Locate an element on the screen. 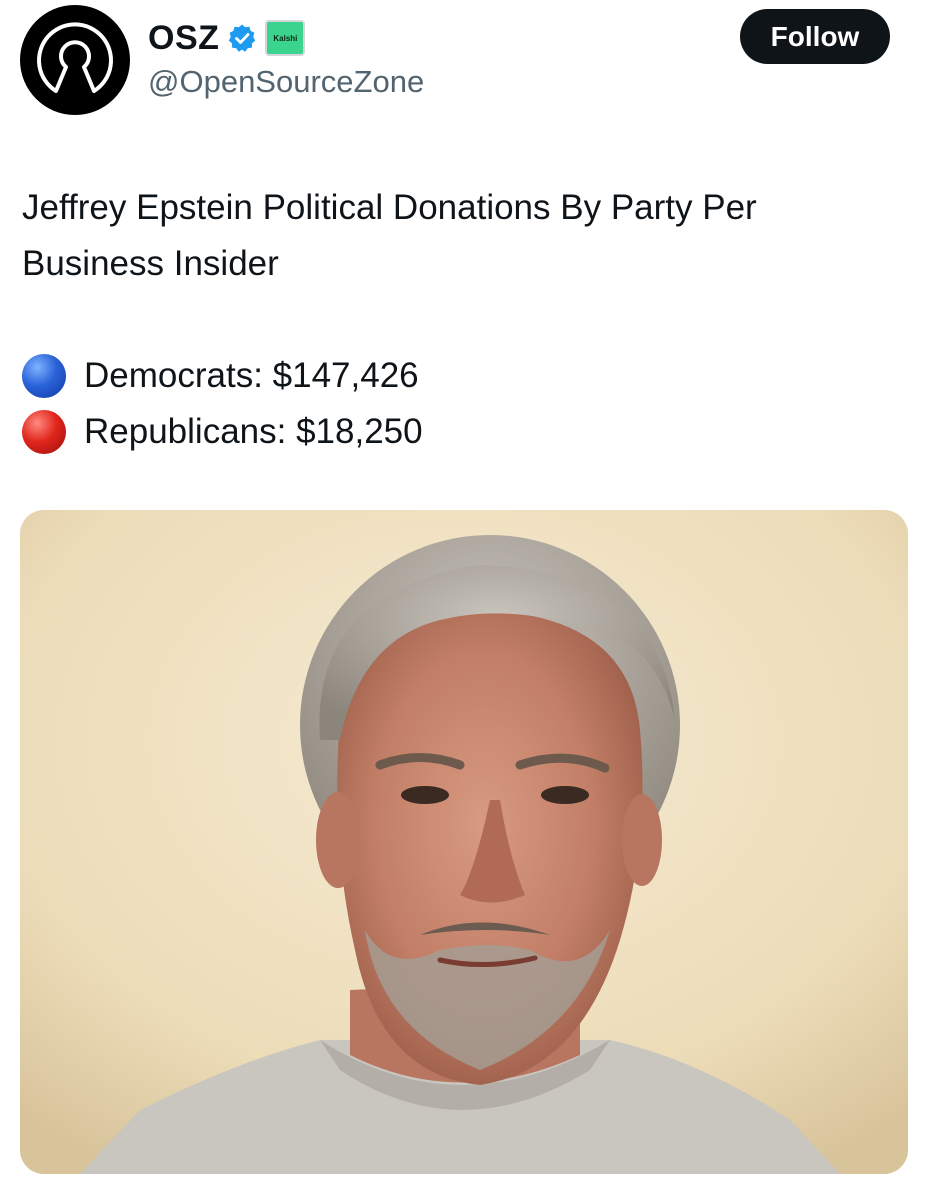  affiliate-badge: Kalshi is located at coordinates (285, 38).